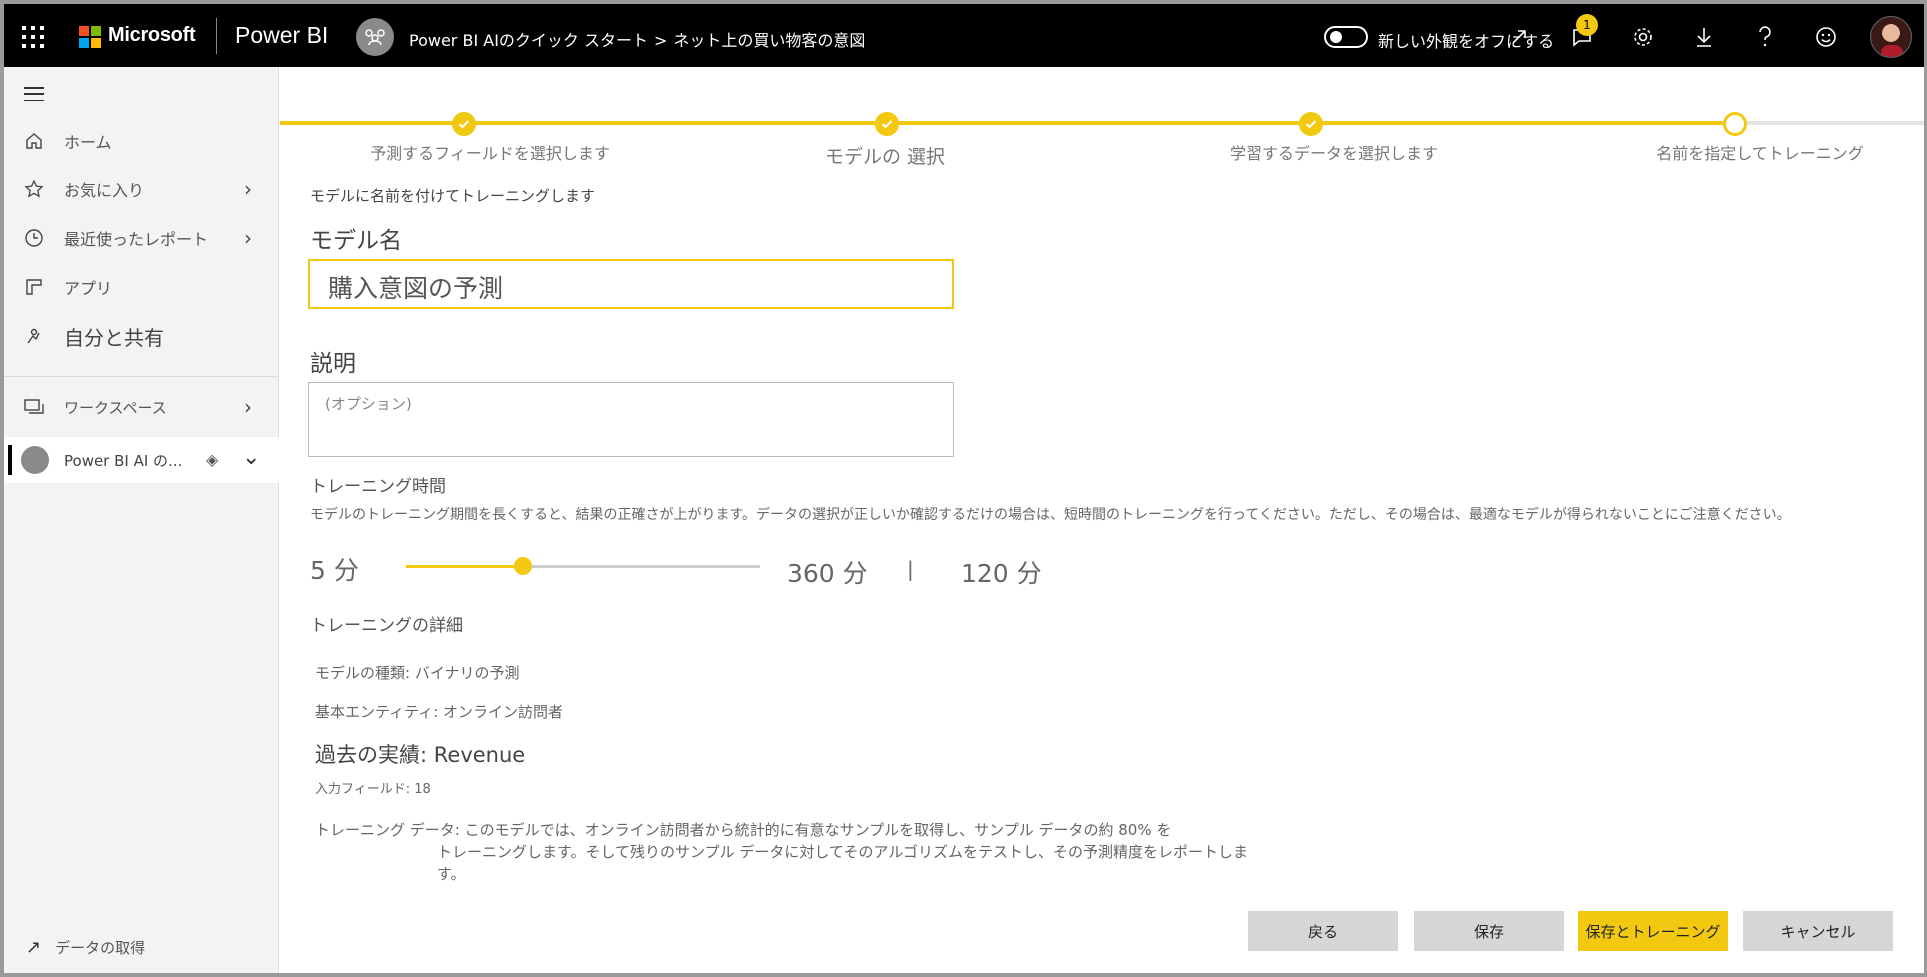 This screenshot has height=977, width=1927. I want to click on breadcrumb-current: ネット上の買い物客の意図, so click(769, 40).